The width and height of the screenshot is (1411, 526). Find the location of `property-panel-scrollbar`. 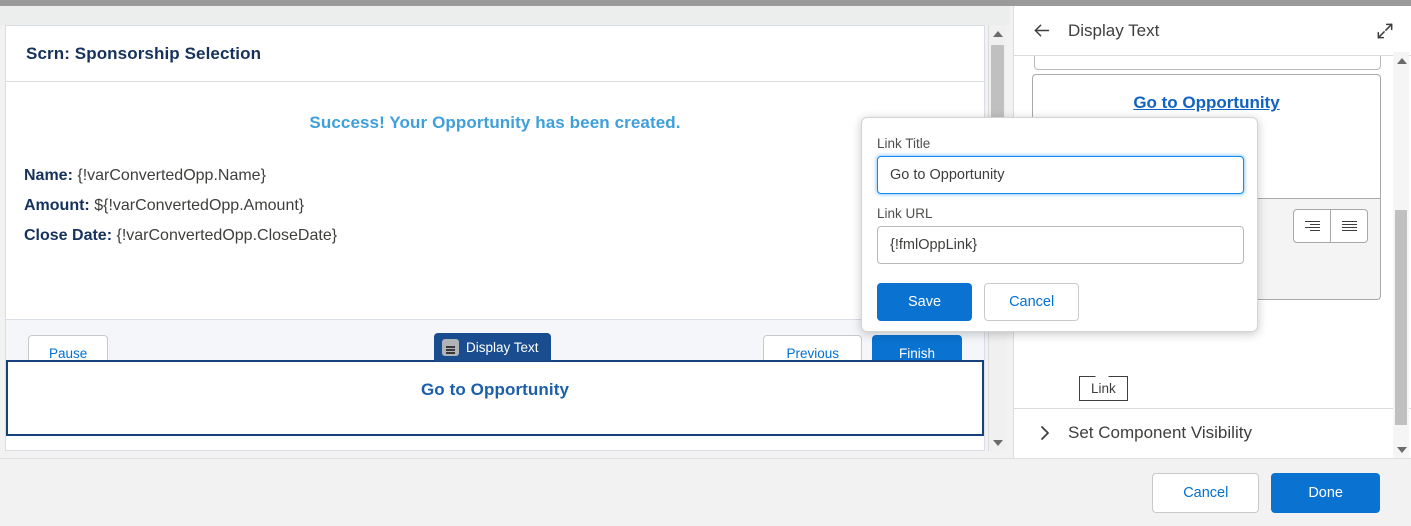

property-panel-scrollbar is located at coordinates (1401, 255).